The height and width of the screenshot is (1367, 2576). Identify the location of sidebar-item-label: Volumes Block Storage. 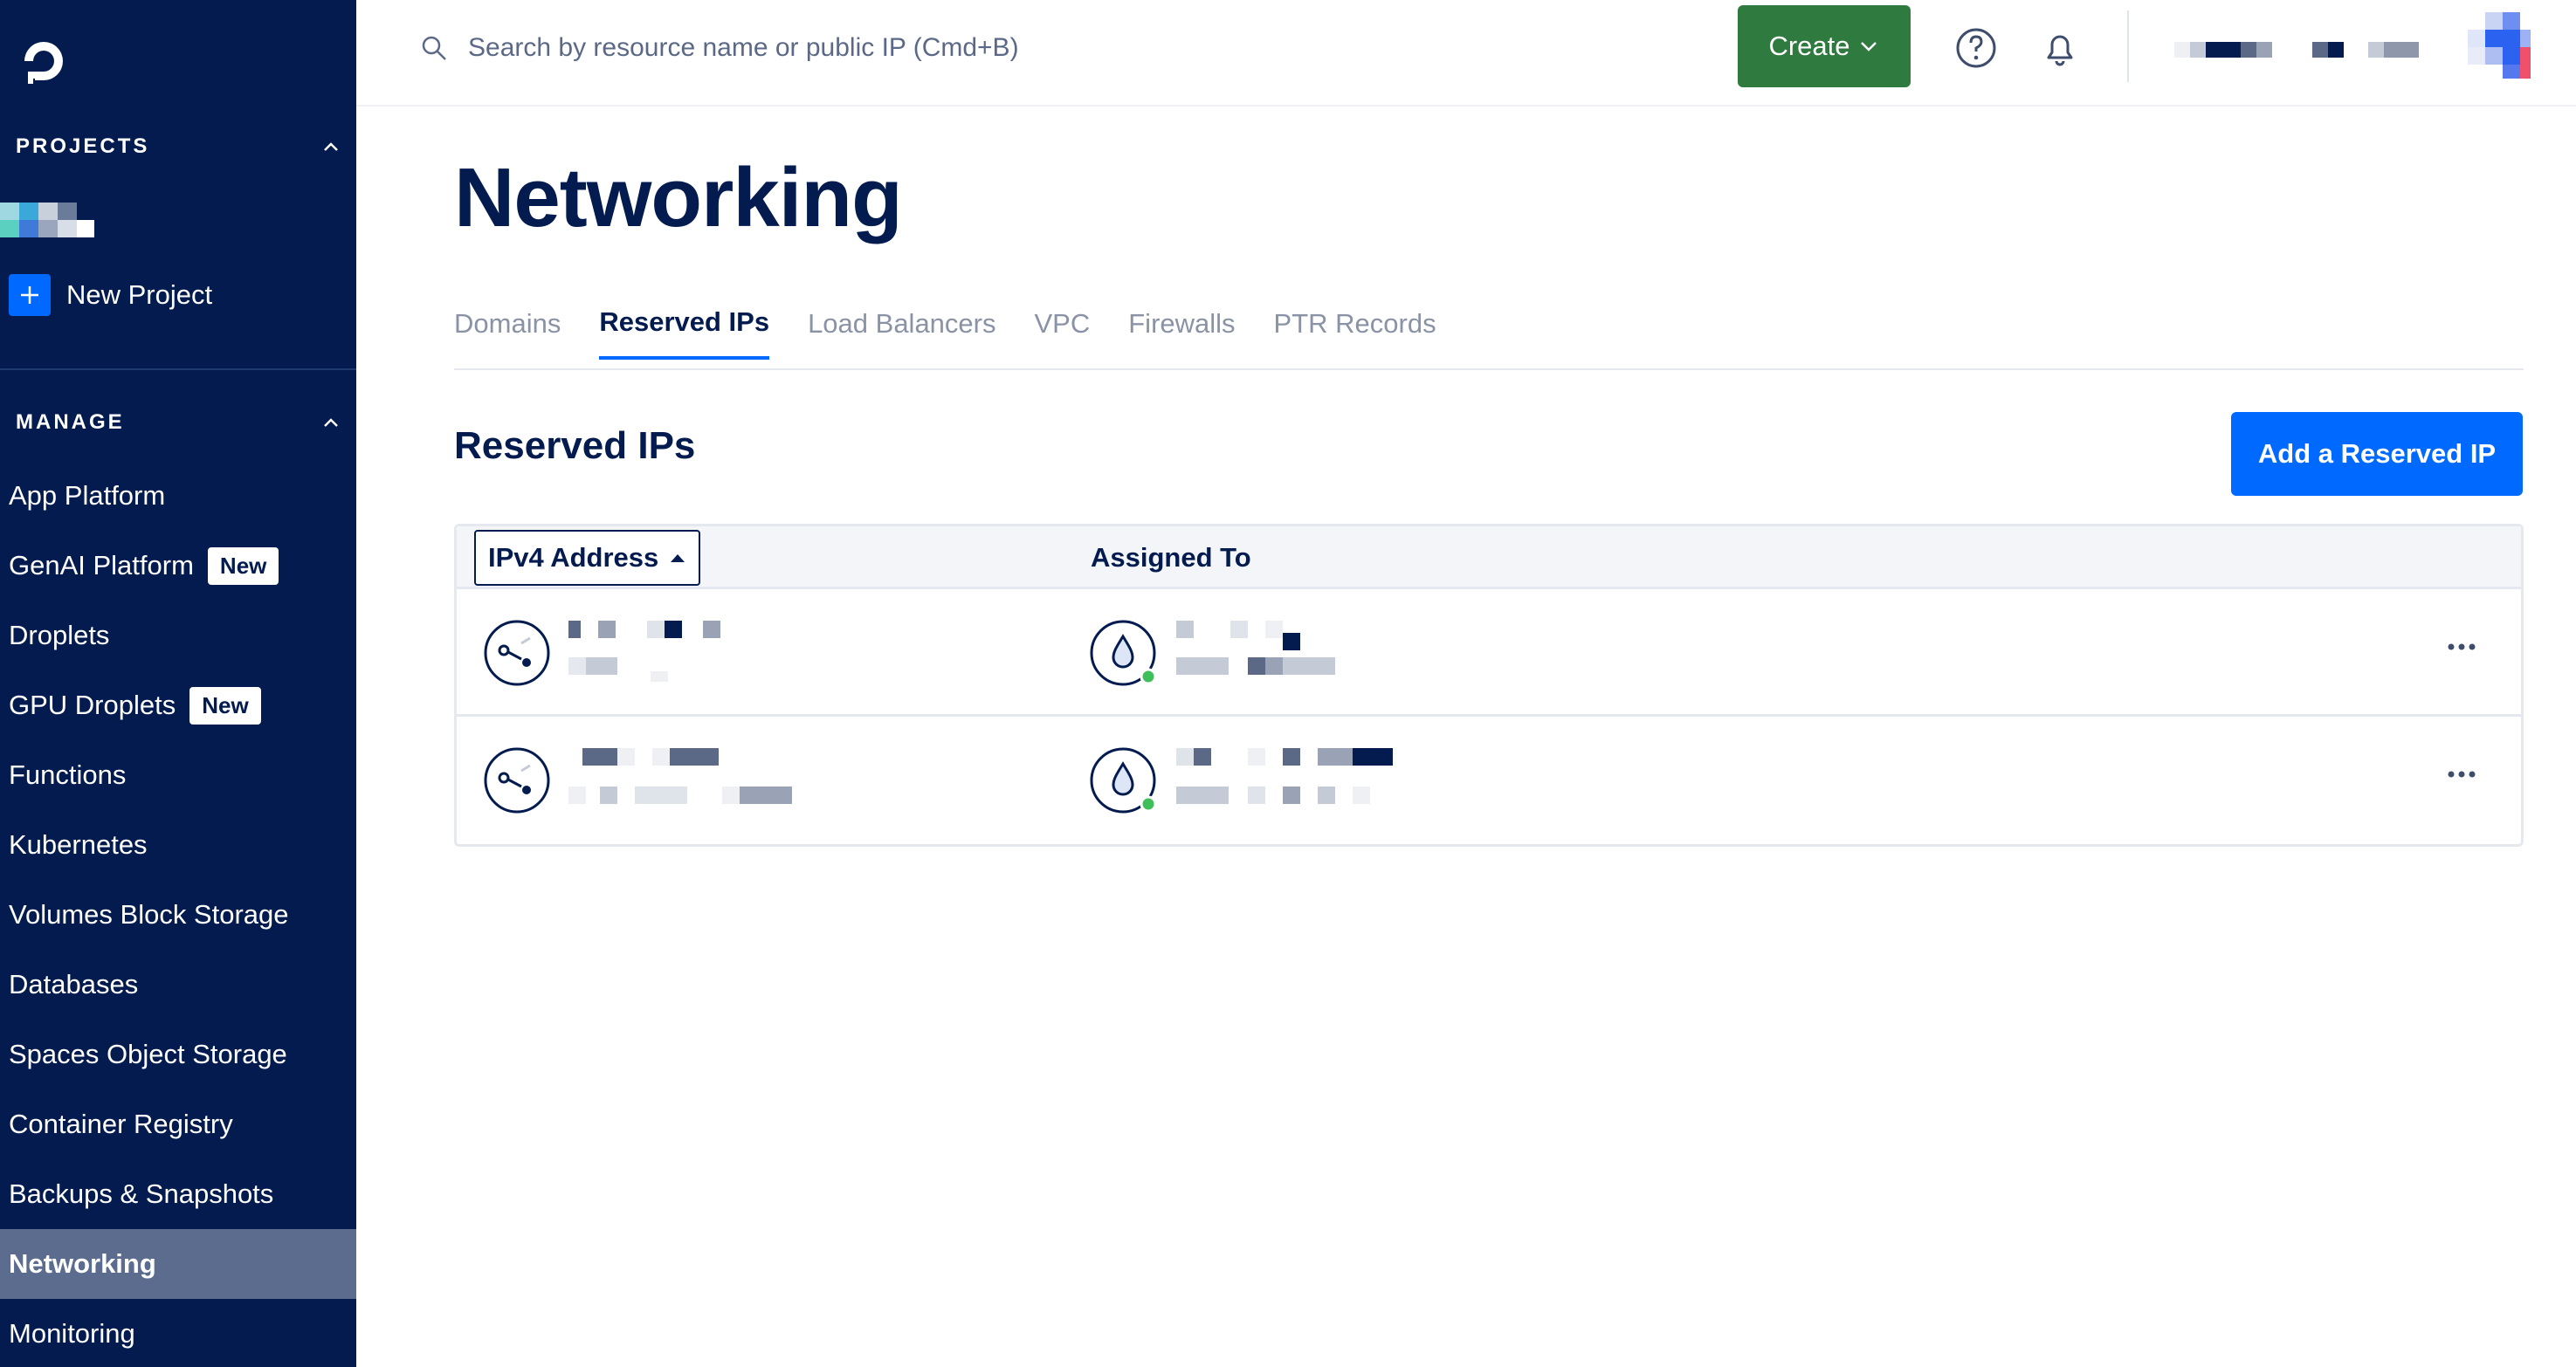
(149, 914).